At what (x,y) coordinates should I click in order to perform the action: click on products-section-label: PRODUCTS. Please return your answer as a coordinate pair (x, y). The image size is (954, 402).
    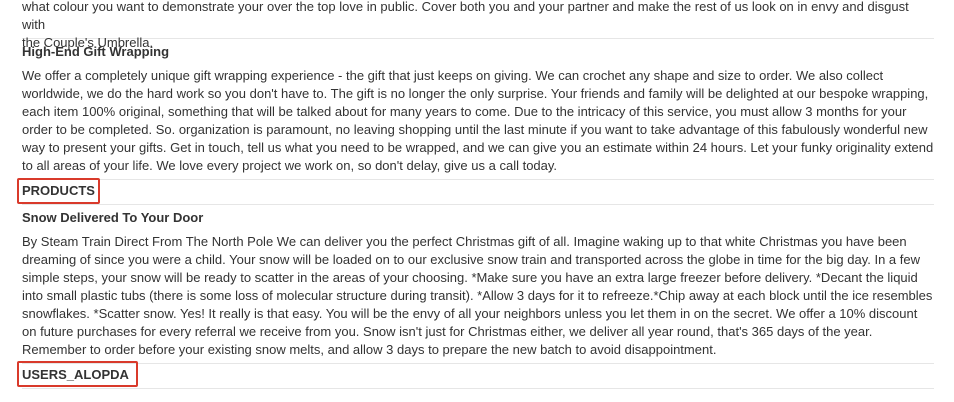
    Looking at the image, I should click on (58, 190).